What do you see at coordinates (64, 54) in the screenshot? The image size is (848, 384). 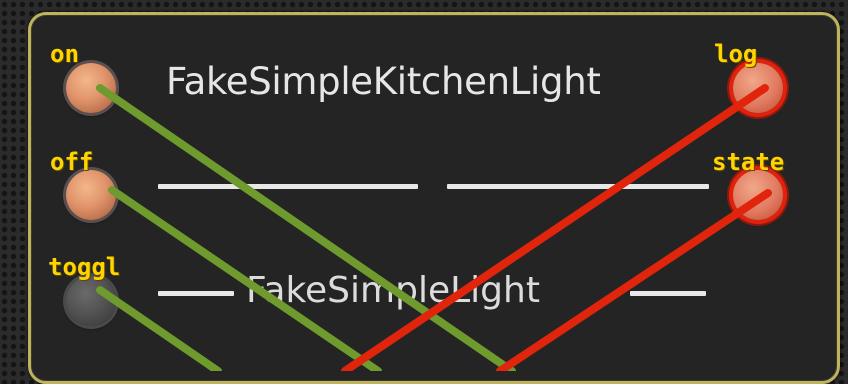 I see `input-port-label-on: on` at bounding box center [64, 54].